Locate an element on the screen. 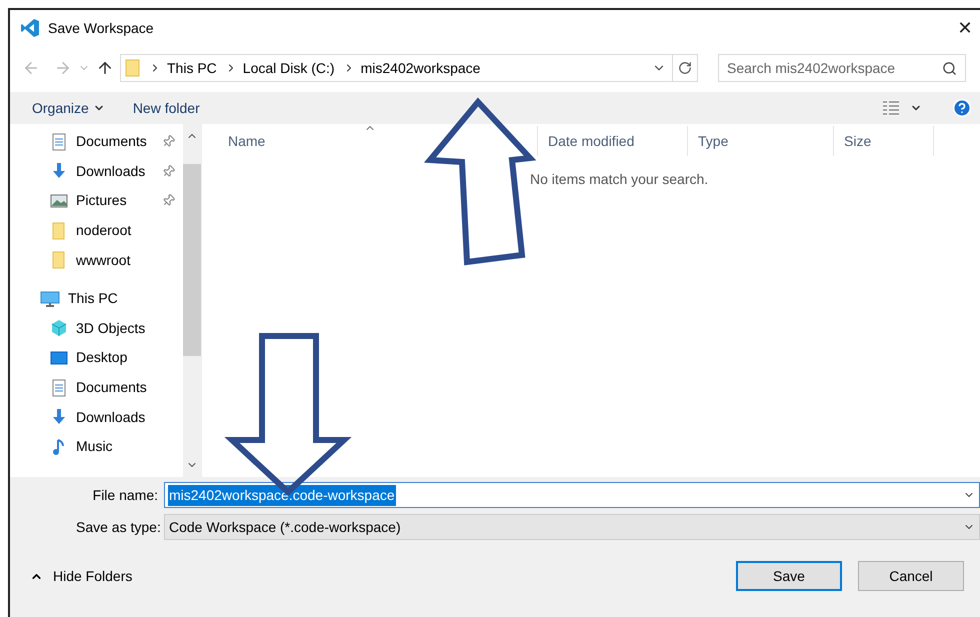  search-field: Search mis2402workspace is located at coordinates (842, 68).